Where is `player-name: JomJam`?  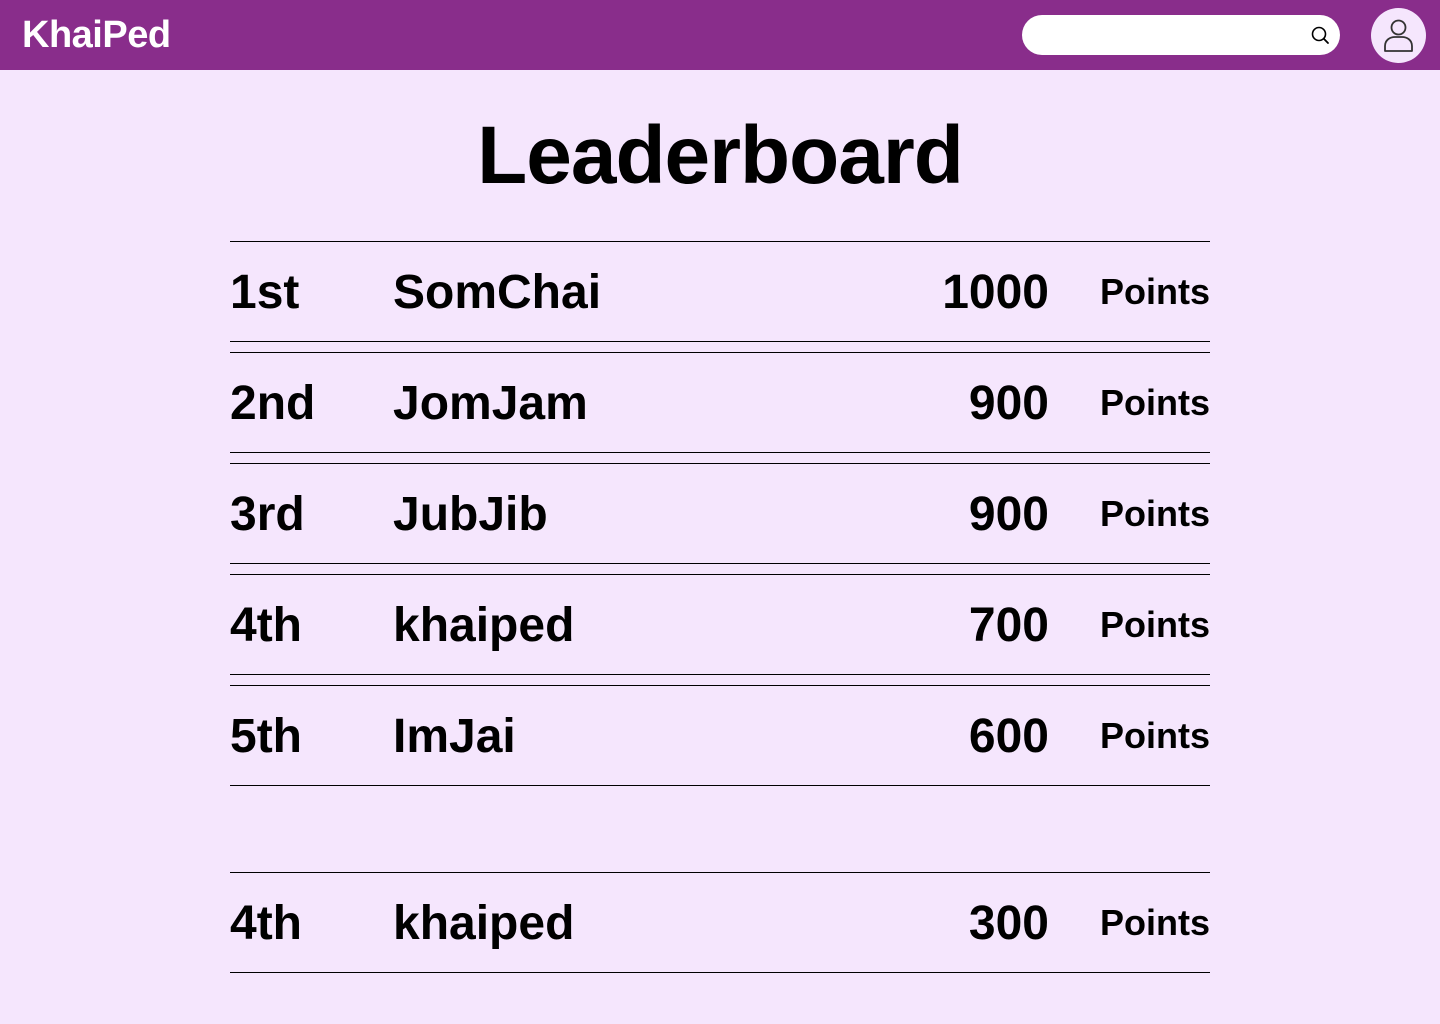 player-name: JomJam is located at coordinates (490, 404).